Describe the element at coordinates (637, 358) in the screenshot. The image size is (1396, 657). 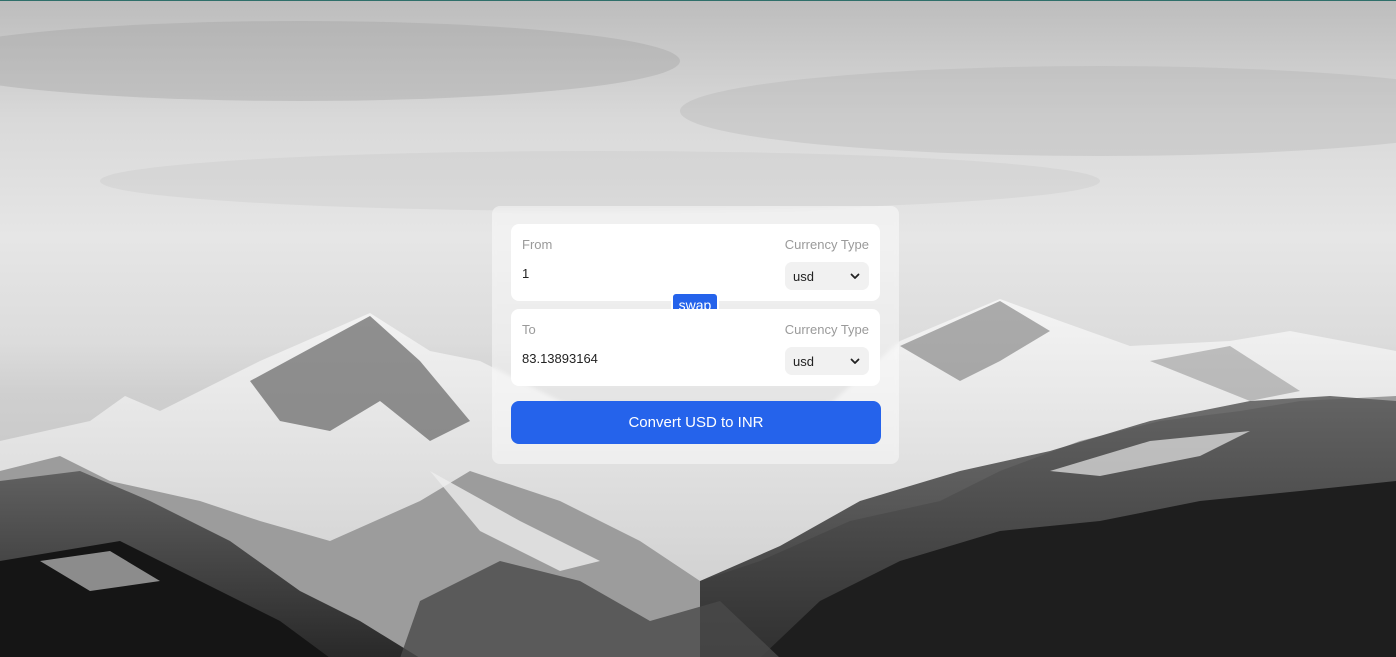
I see `to-amount-input` at that location.